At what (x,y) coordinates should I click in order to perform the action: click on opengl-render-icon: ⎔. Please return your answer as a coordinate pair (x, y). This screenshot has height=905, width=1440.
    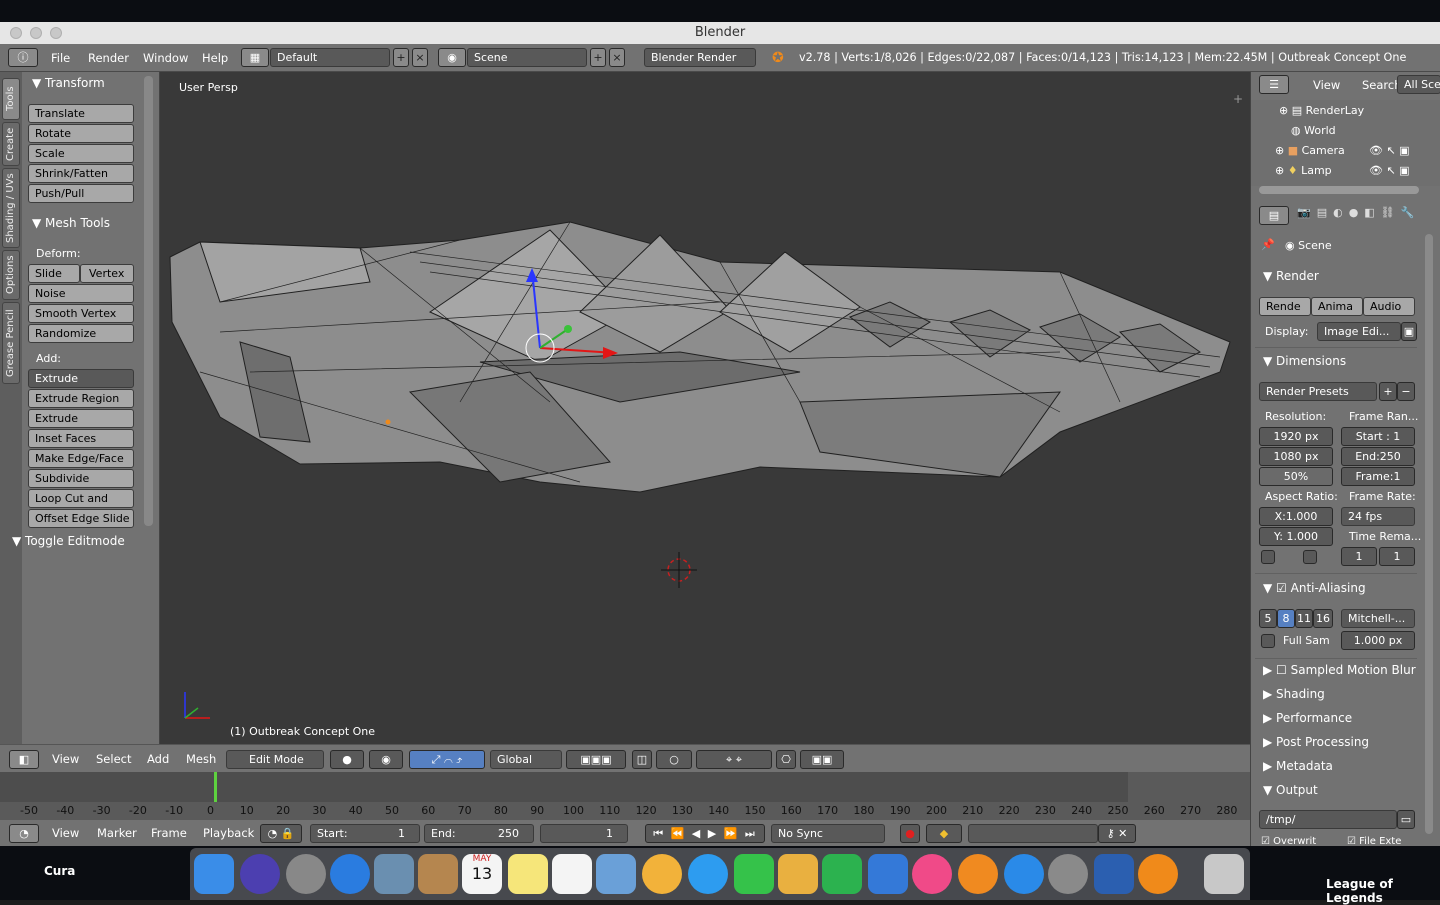
    Looking at the image, I should click on (786, 759).